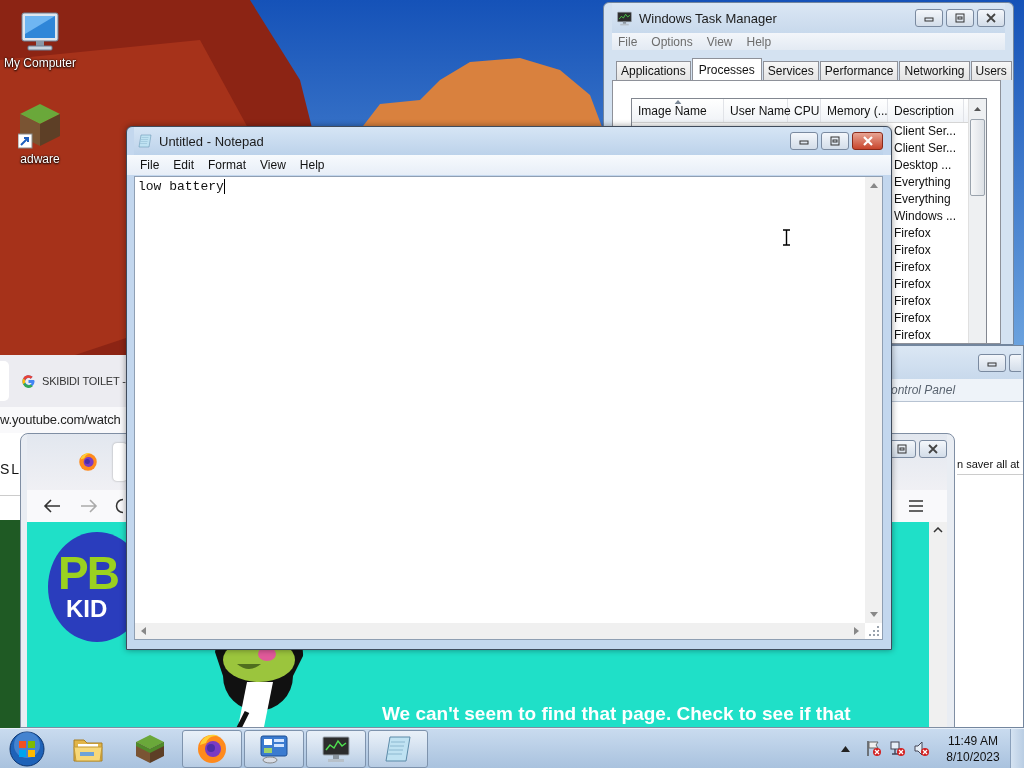 The height and width of the screenshot is (768, 1024). What do you see at coordinates (40, 159) in the screenshot?
I see `desktop-icon-label: adware` at bounding box center [40, 159].